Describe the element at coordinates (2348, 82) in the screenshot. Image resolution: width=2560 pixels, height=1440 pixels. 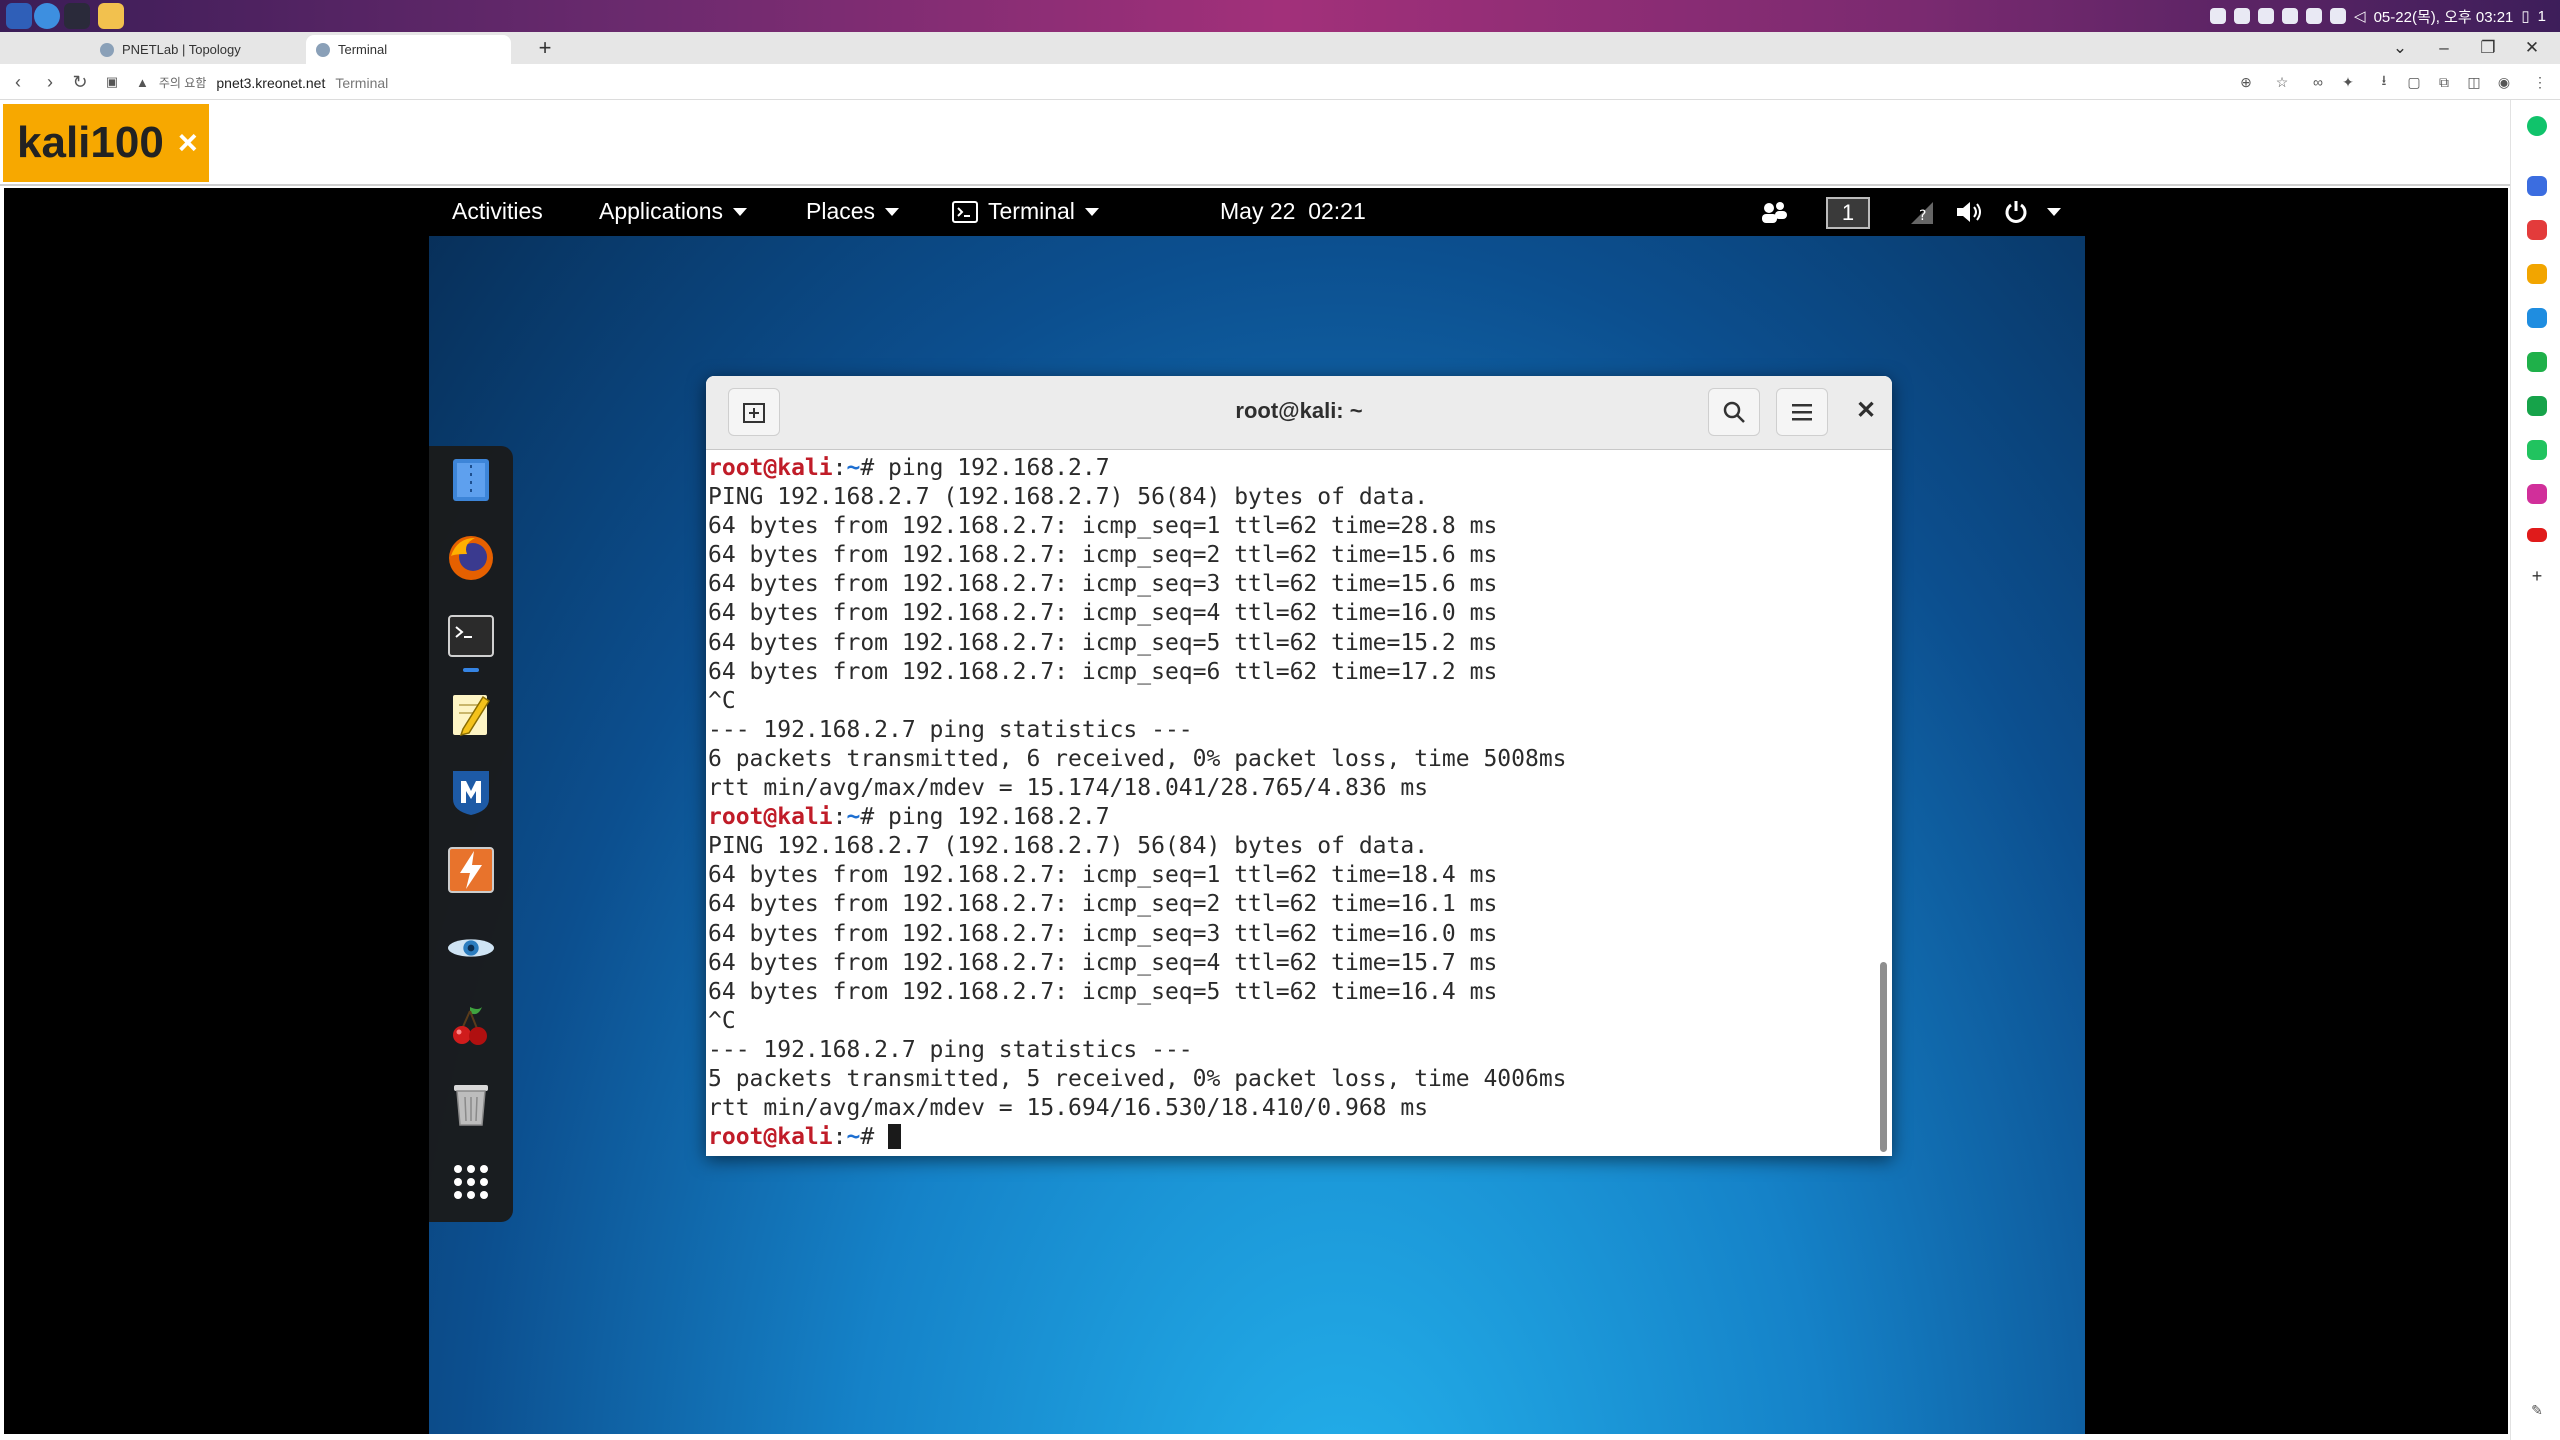
I see `extensions-puzzle-icon: ✦` at that location.